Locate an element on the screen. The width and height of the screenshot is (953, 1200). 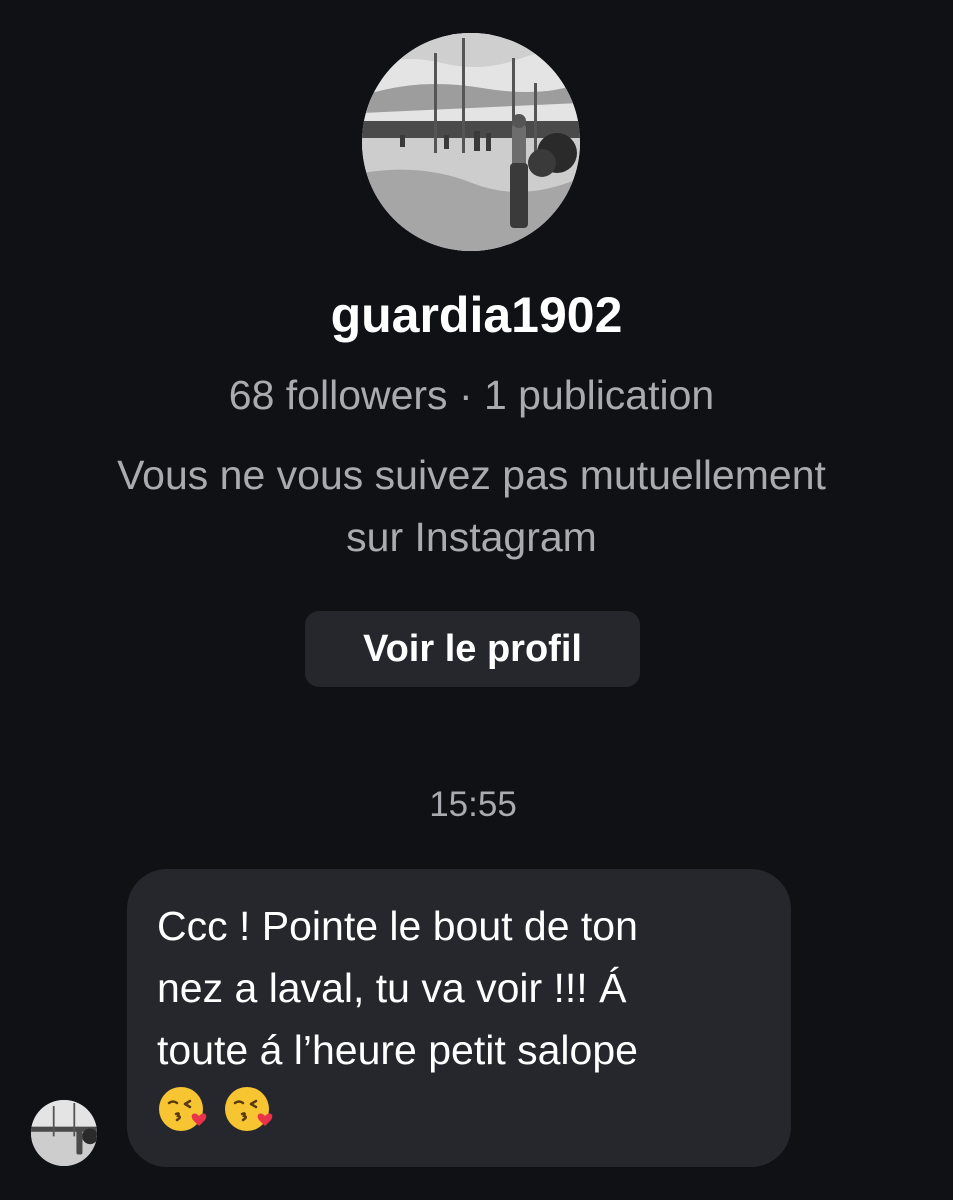
sender-avatar is located at coordinates (64, 1133).